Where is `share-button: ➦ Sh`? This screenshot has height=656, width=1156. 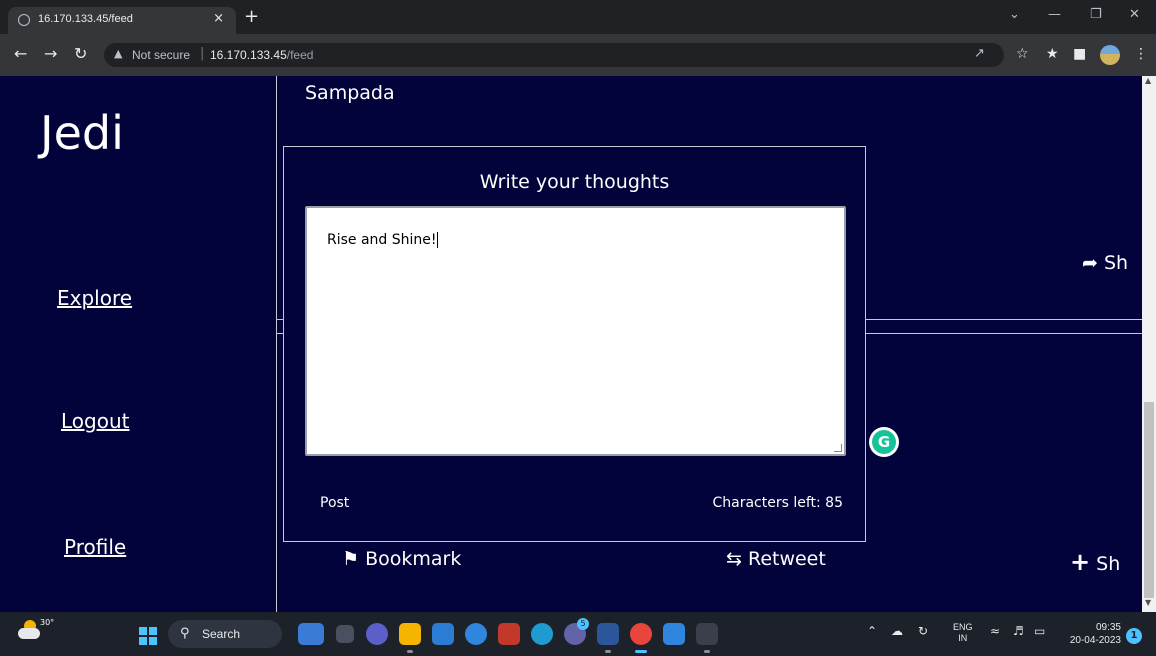
share-button: ➦ Sh is located at coordinates (1105, 263).